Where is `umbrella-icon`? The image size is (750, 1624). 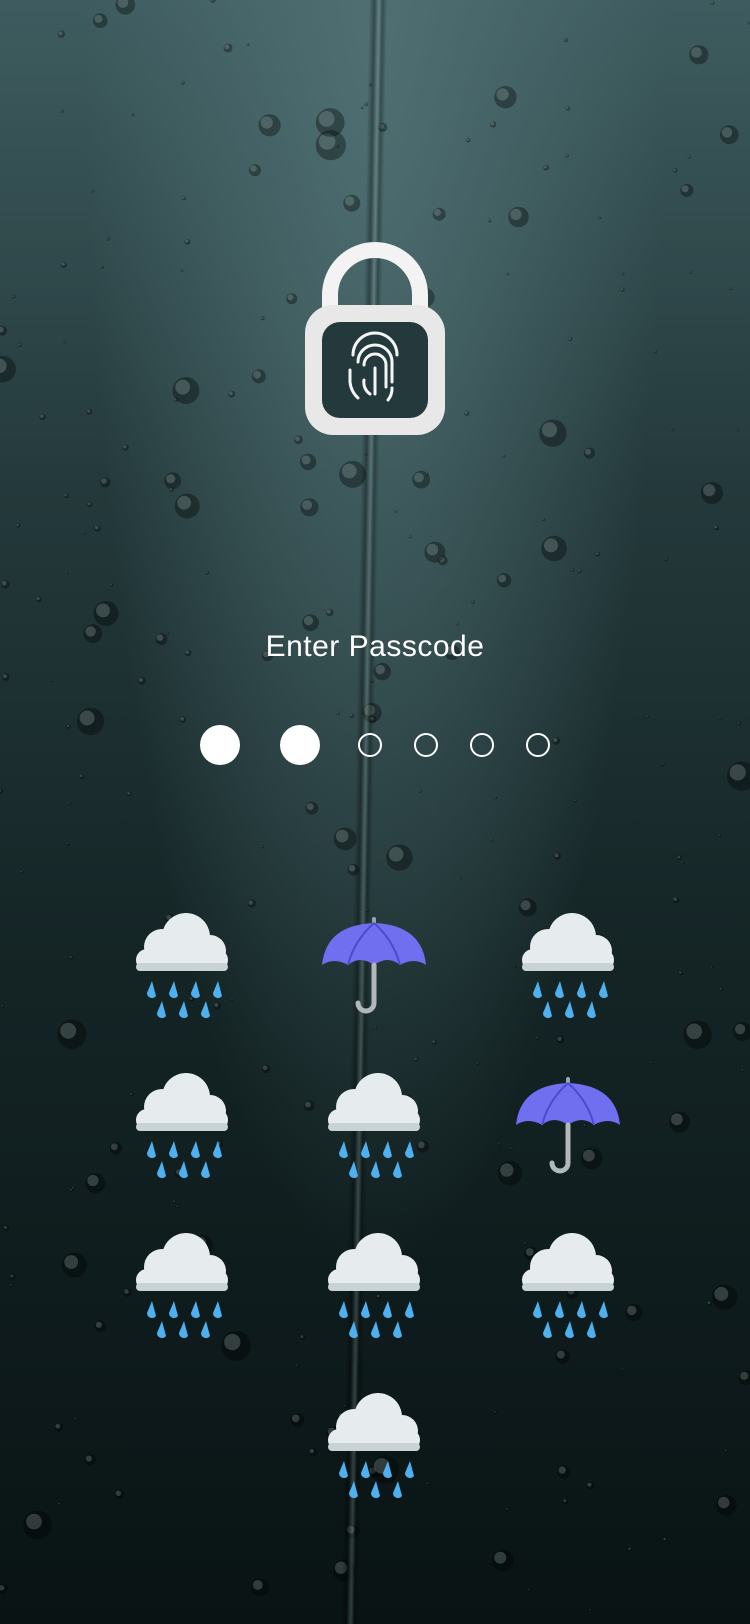
umbrella-icon is located at coordinates (568, 1125).